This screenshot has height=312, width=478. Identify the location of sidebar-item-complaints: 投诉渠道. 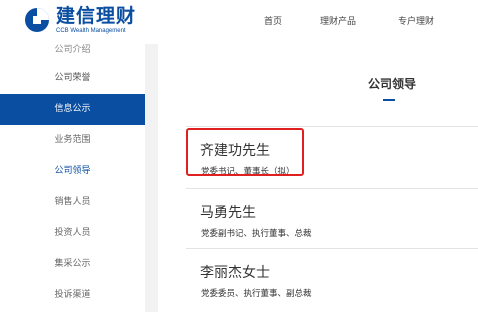
(72, 295).